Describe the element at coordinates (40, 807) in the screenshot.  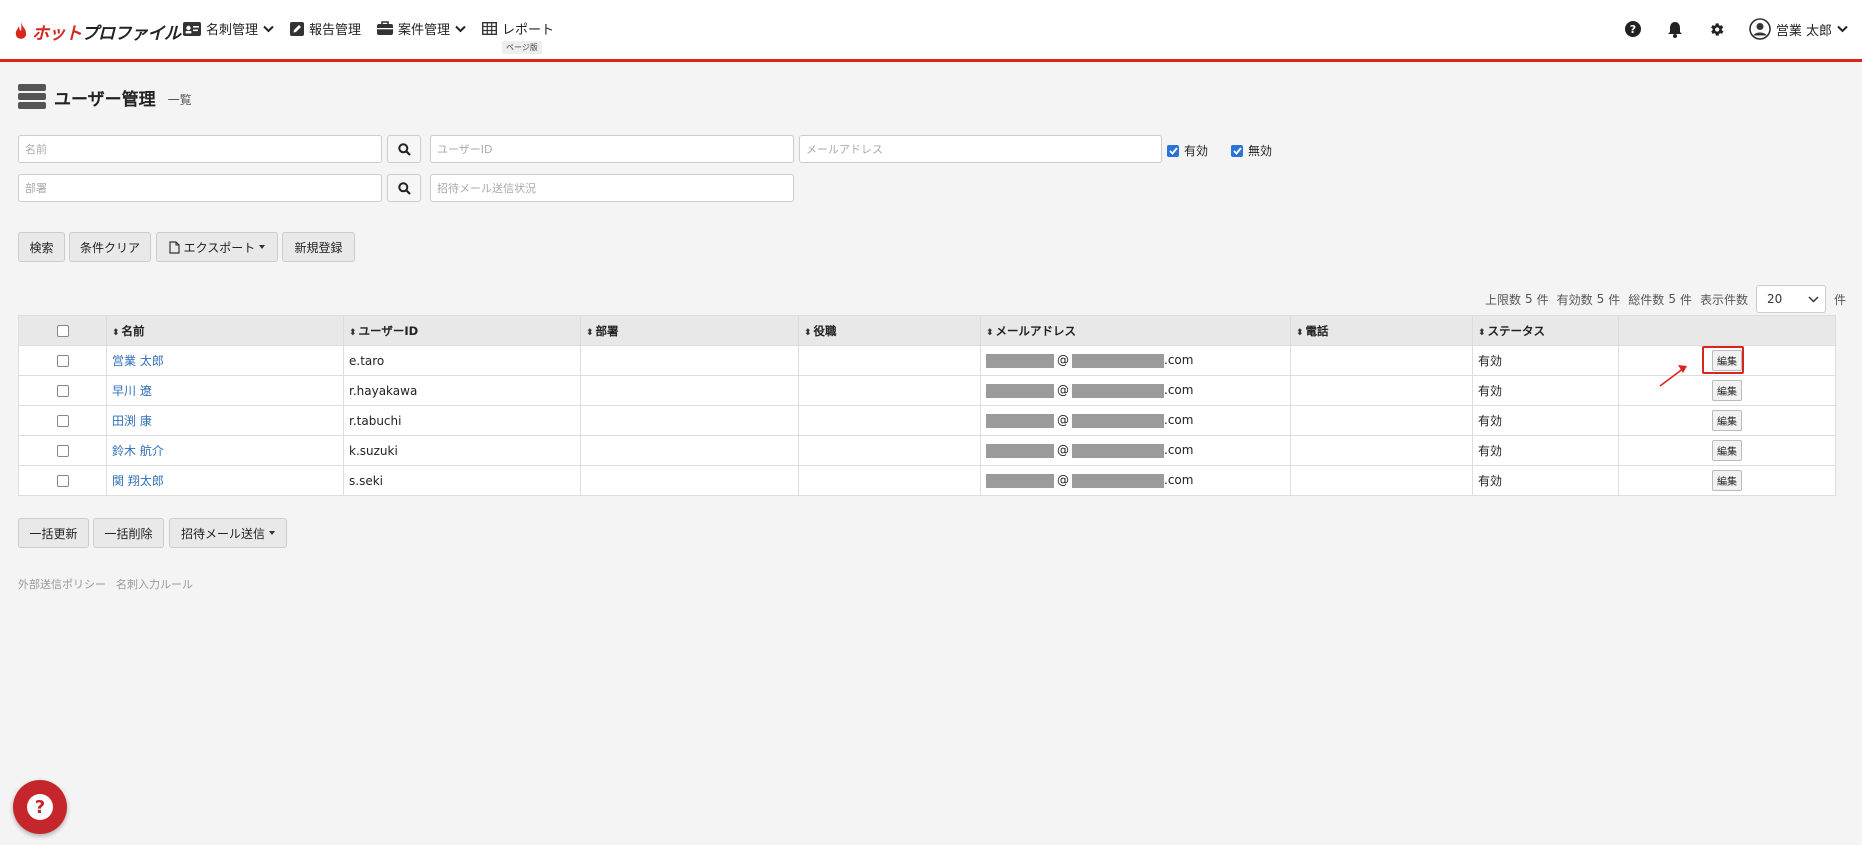
I see `help-fab-button: ?` at that location.